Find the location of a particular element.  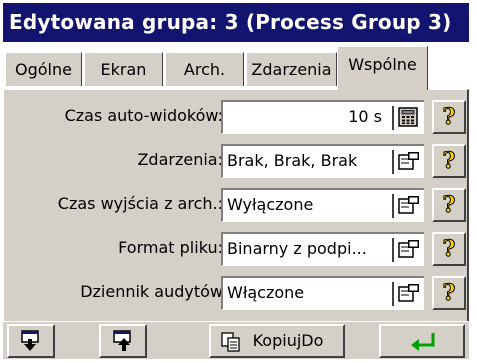

copy-to-label: KopiujDo is located at coordinates (288, 340).